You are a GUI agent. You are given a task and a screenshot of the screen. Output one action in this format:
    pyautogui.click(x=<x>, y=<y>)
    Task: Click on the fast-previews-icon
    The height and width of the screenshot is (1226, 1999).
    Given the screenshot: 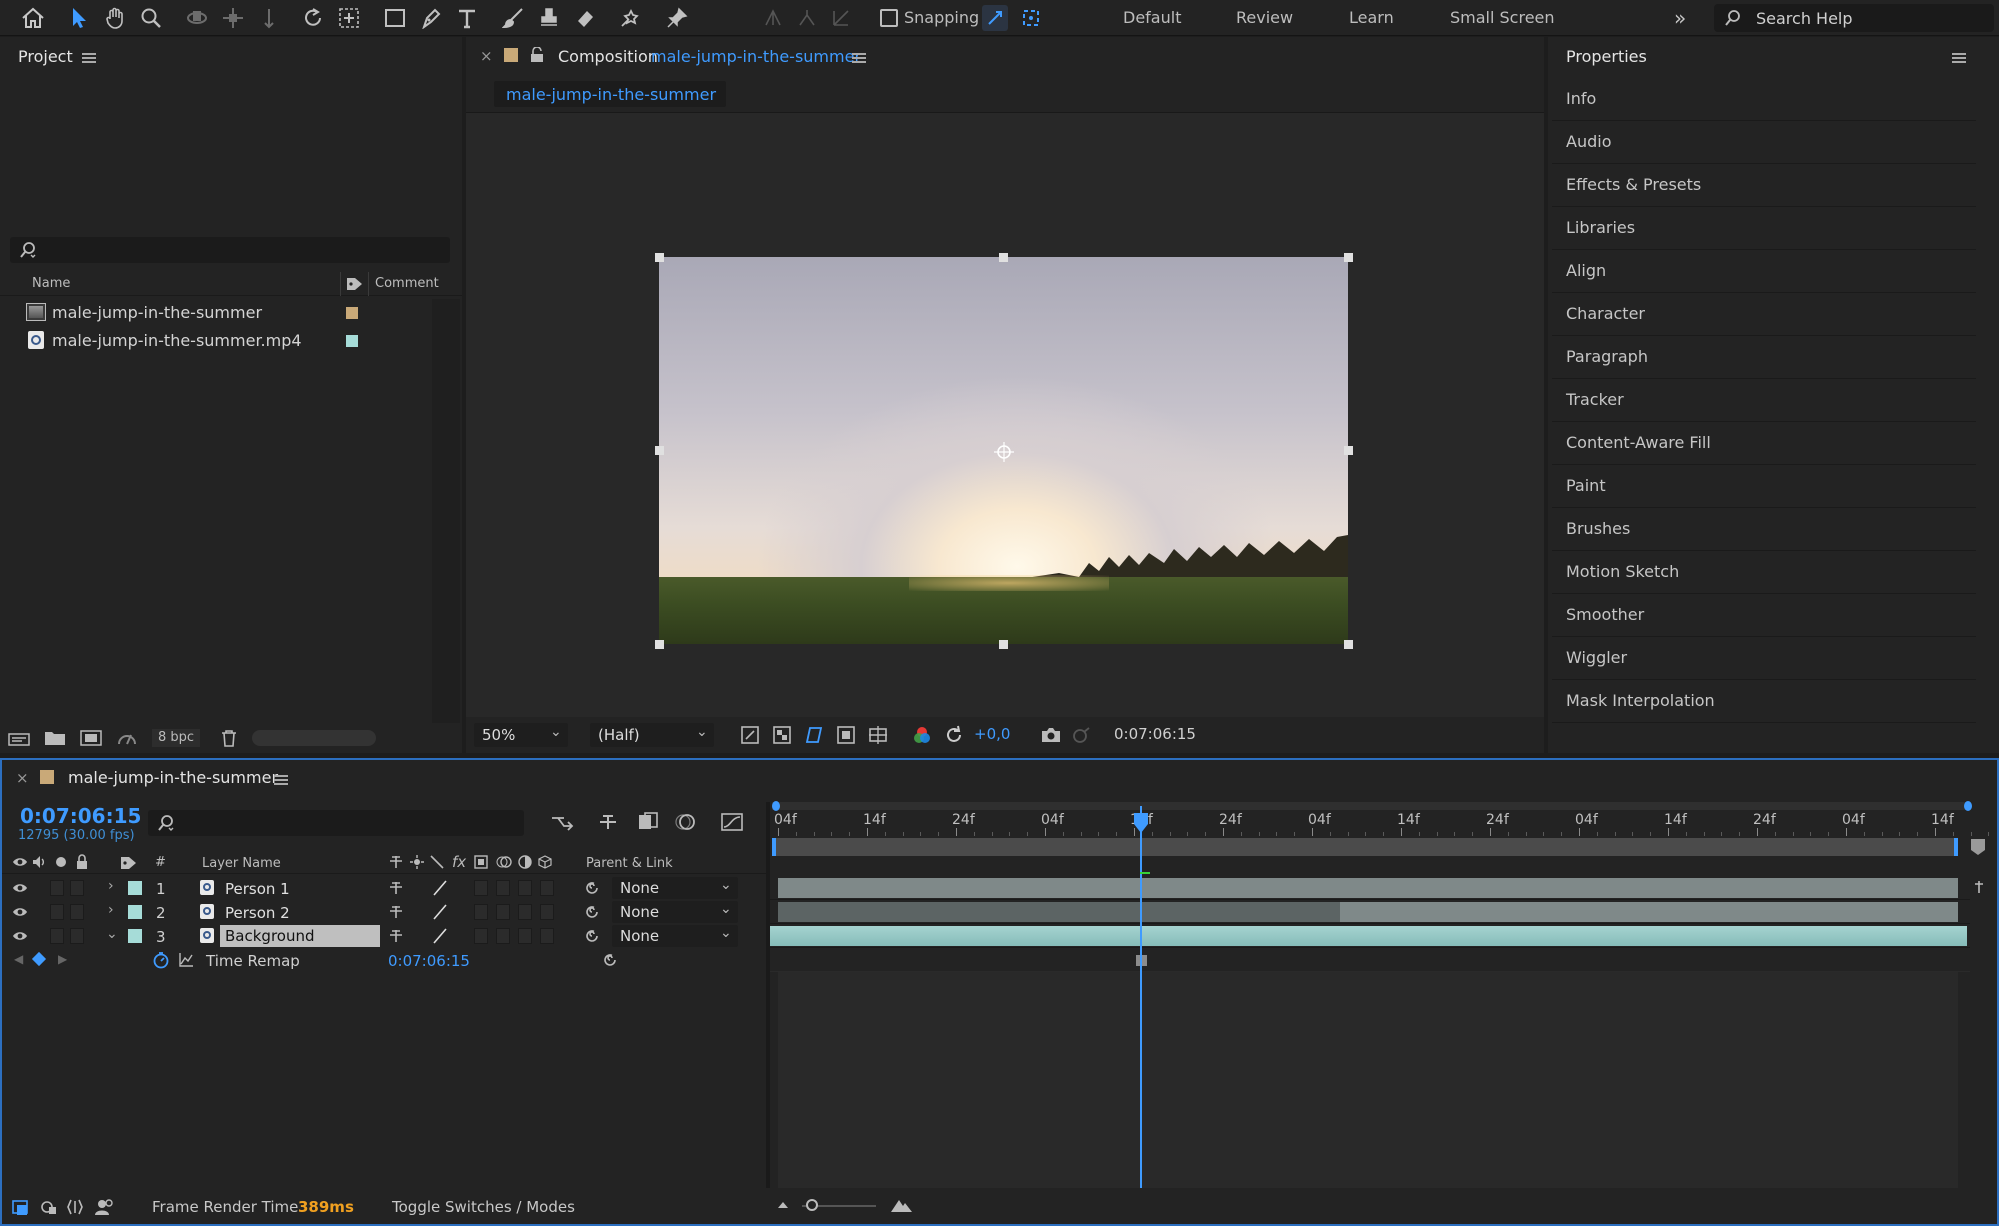 What is the action you would take?
    pyautogui.click(x=750, y=735)
    